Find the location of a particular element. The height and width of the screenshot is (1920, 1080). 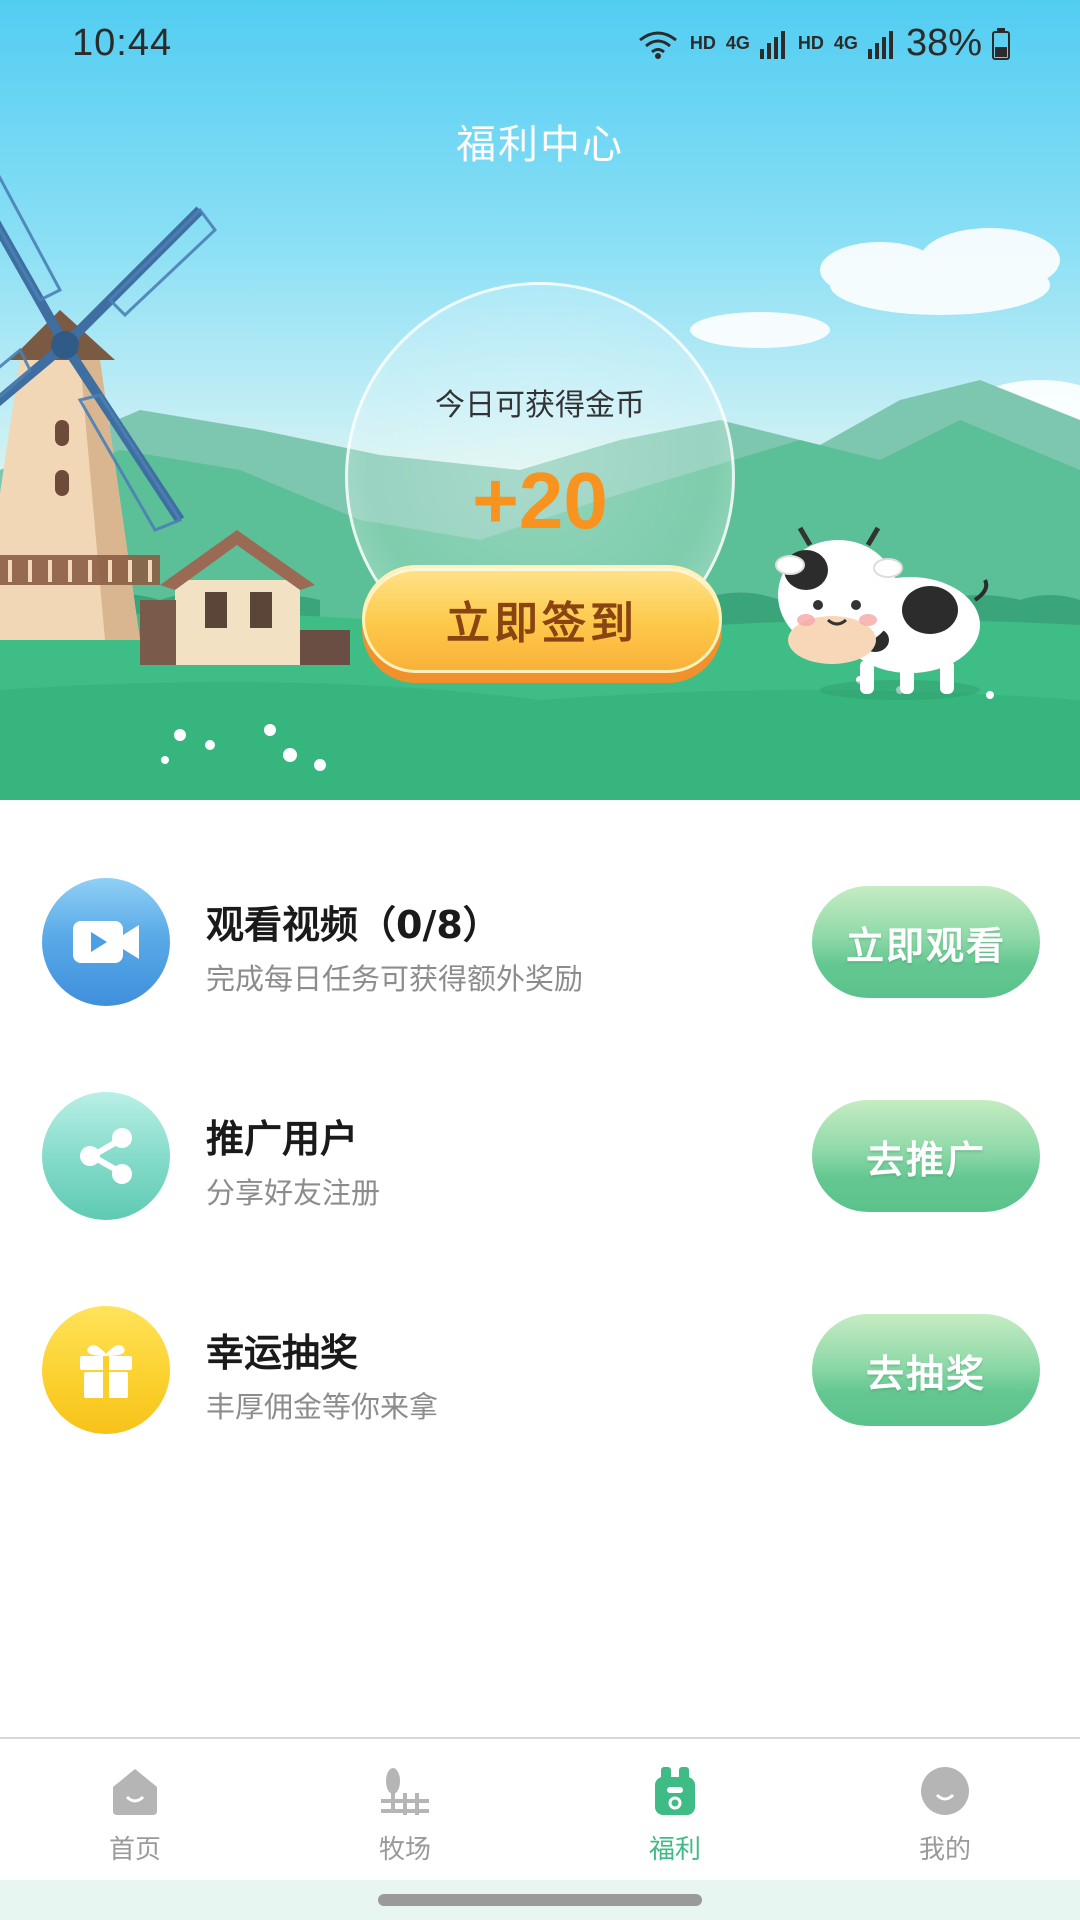

nav-welfare: 福利 is located at coordinates (675, 1809).